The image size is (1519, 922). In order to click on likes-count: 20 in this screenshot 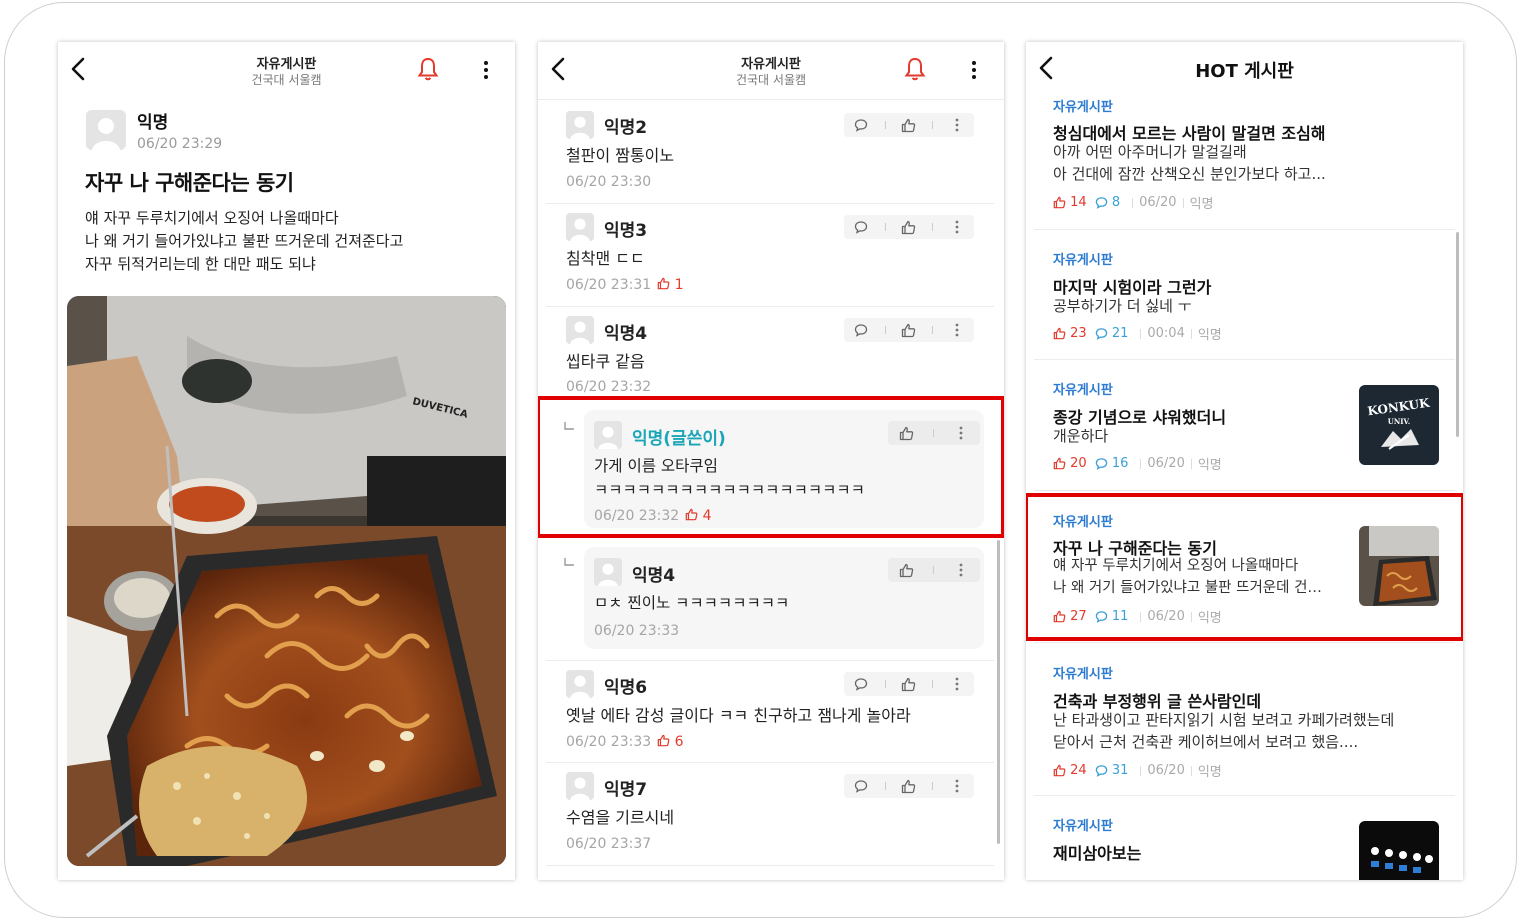, I will do `click(1078, 463)`.